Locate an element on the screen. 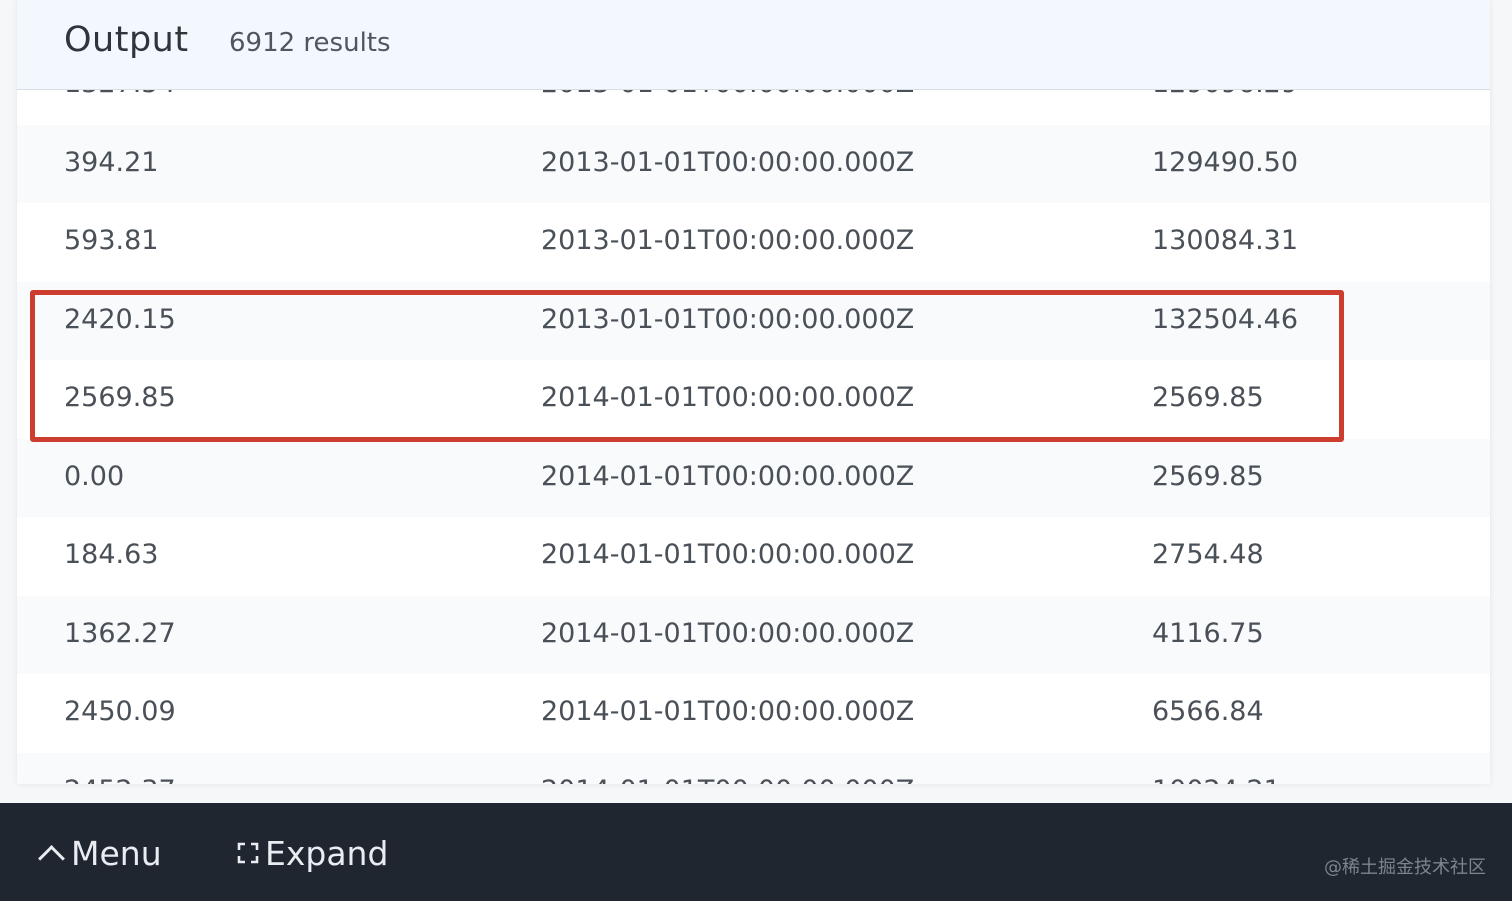 The image size is (1512, 901). table-cell: 1362.27 is located at coordinates (120, 633).